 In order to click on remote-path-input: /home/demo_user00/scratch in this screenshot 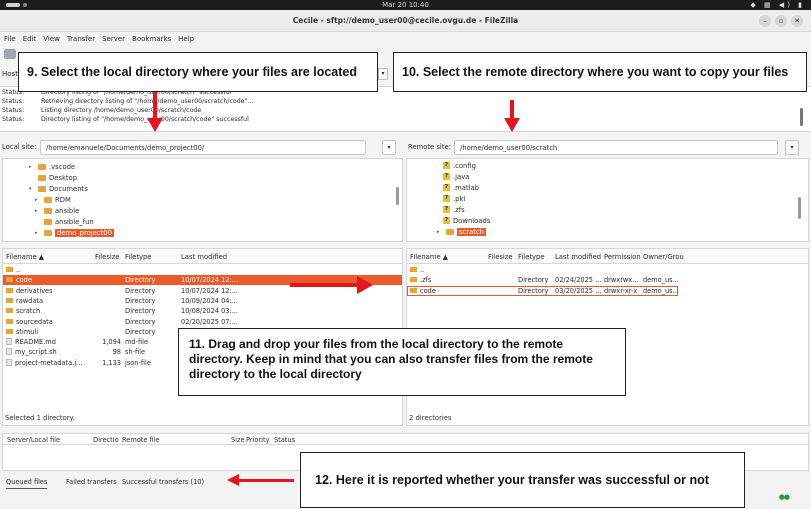, I will do `click(616, 147)`.